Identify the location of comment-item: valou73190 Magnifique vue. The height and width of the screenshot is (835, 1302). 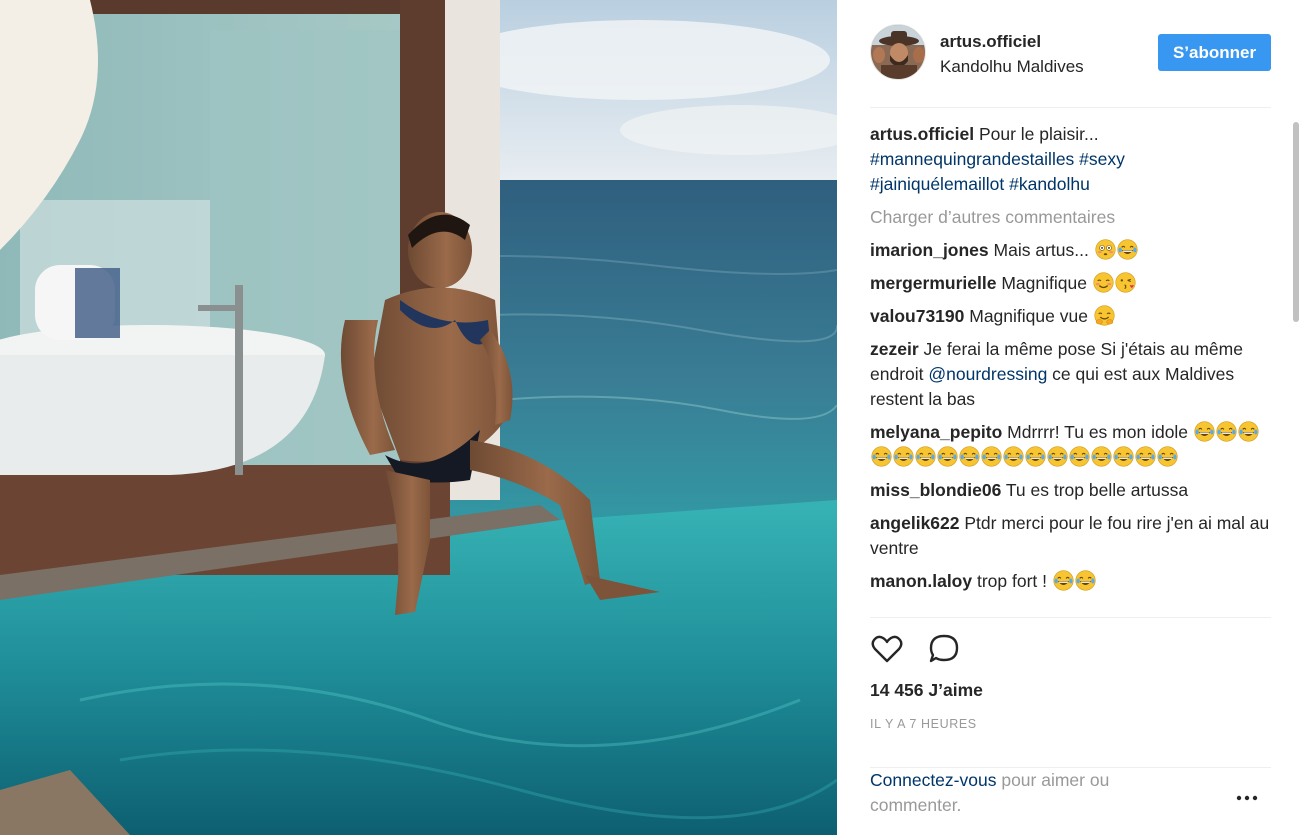
(1080, 316).